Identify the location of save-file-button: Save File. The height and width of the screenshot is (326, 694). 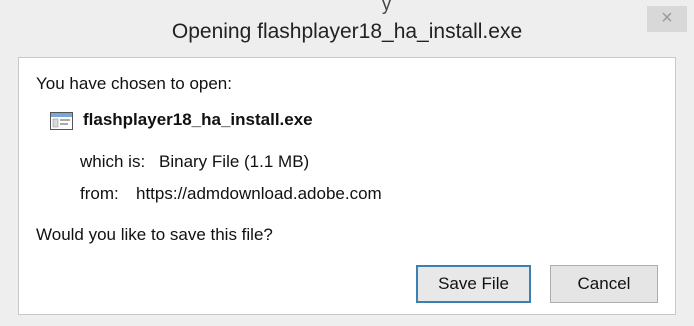
(473, 284).